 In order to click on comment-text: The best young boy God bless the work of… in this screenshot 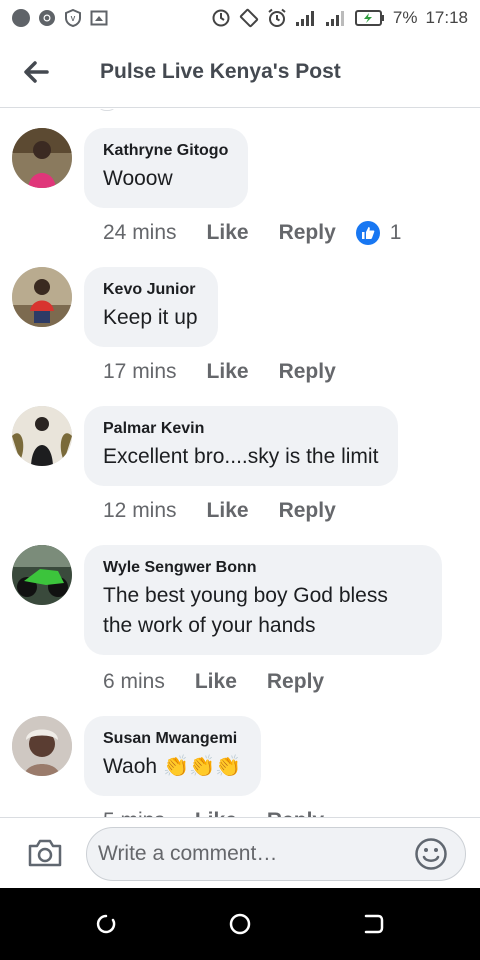, I will do `click(245, 610)`.